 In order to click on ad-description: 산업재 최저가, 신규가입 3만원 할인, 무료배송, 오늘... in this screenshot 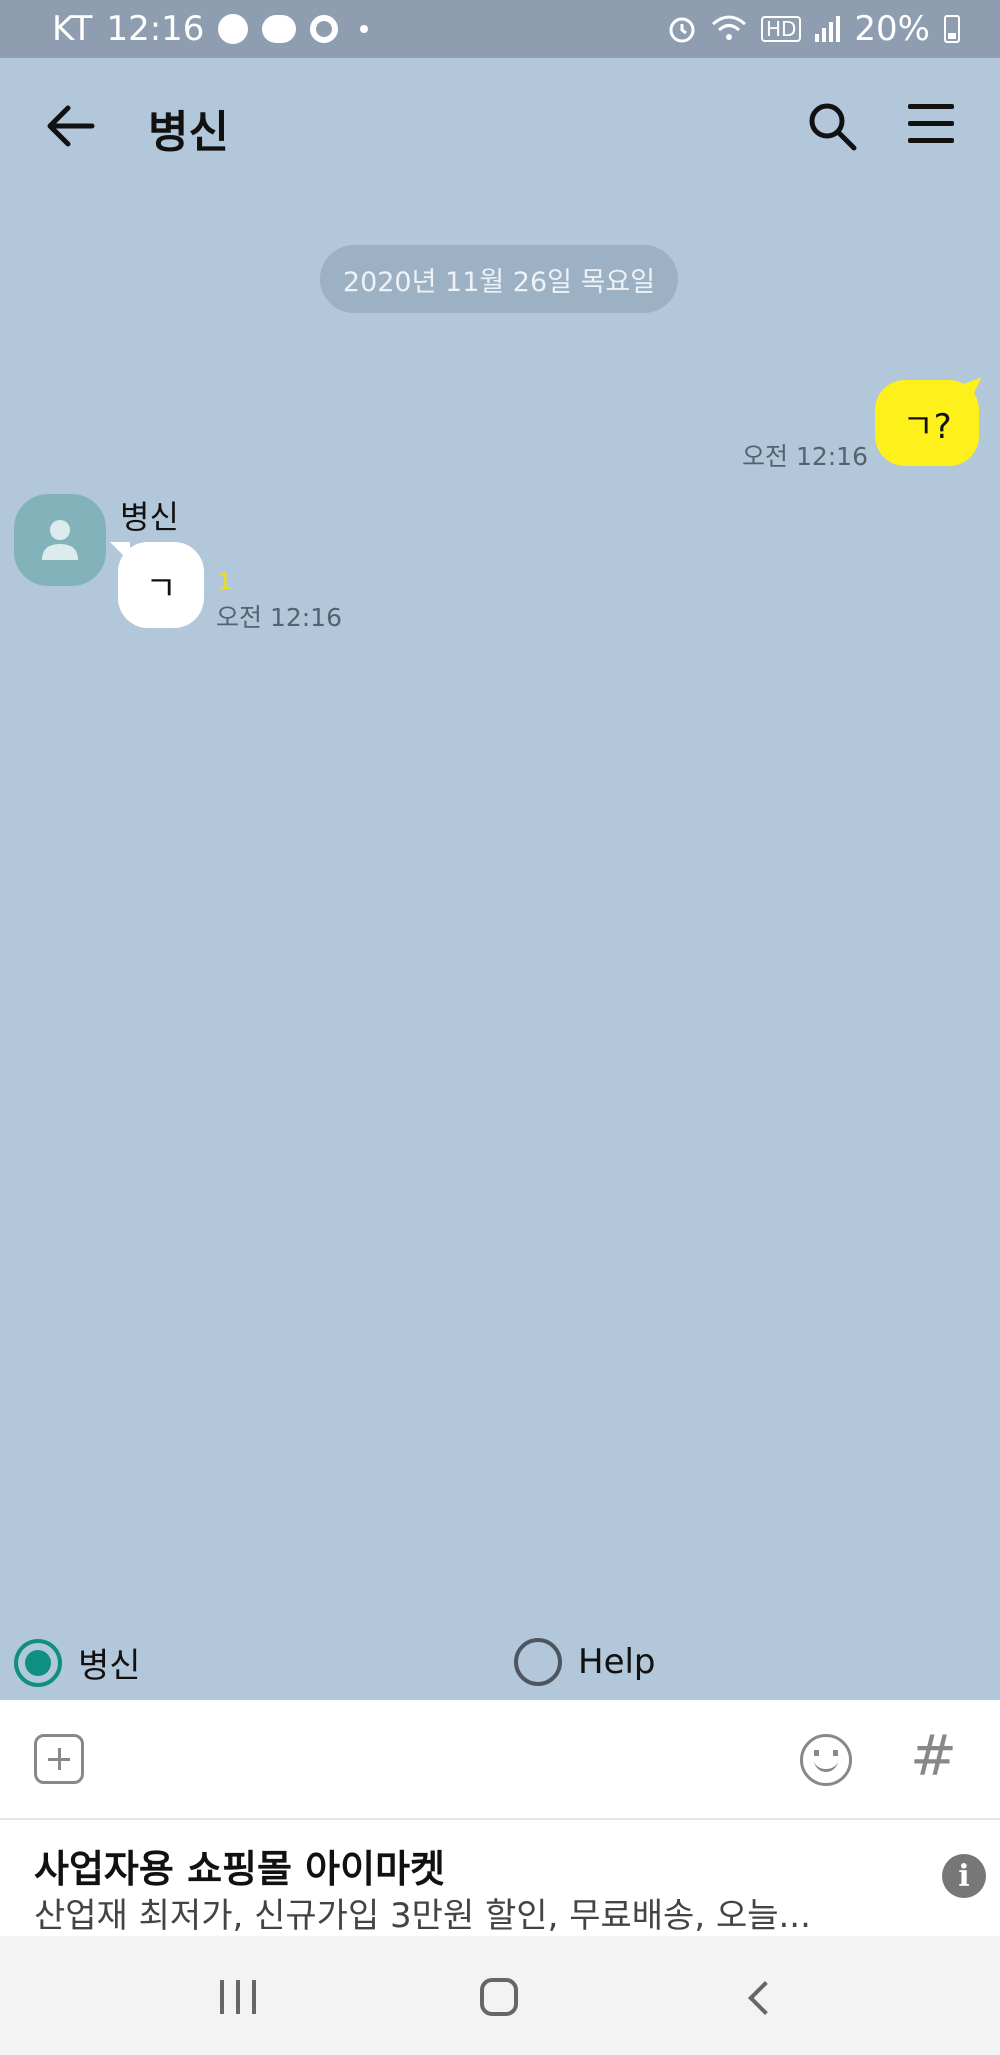, I will do `click(422, 1916)`.